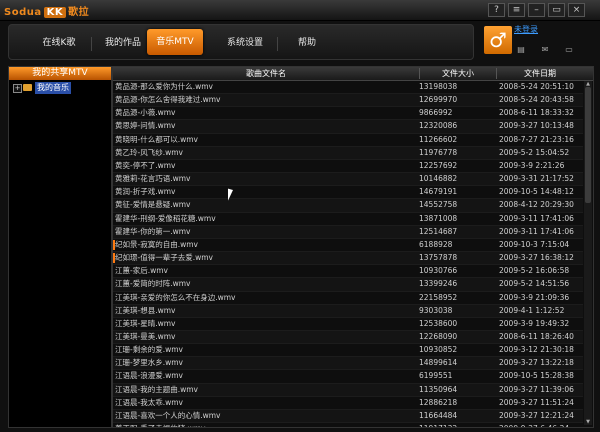  What do you see at coordinates (348, 246) in the screenshot?
I see `table-row: 纪如景-寂寞的自由.wmv 6188928 2009-10-3 7:15:04` at bounding box center [348, 246].